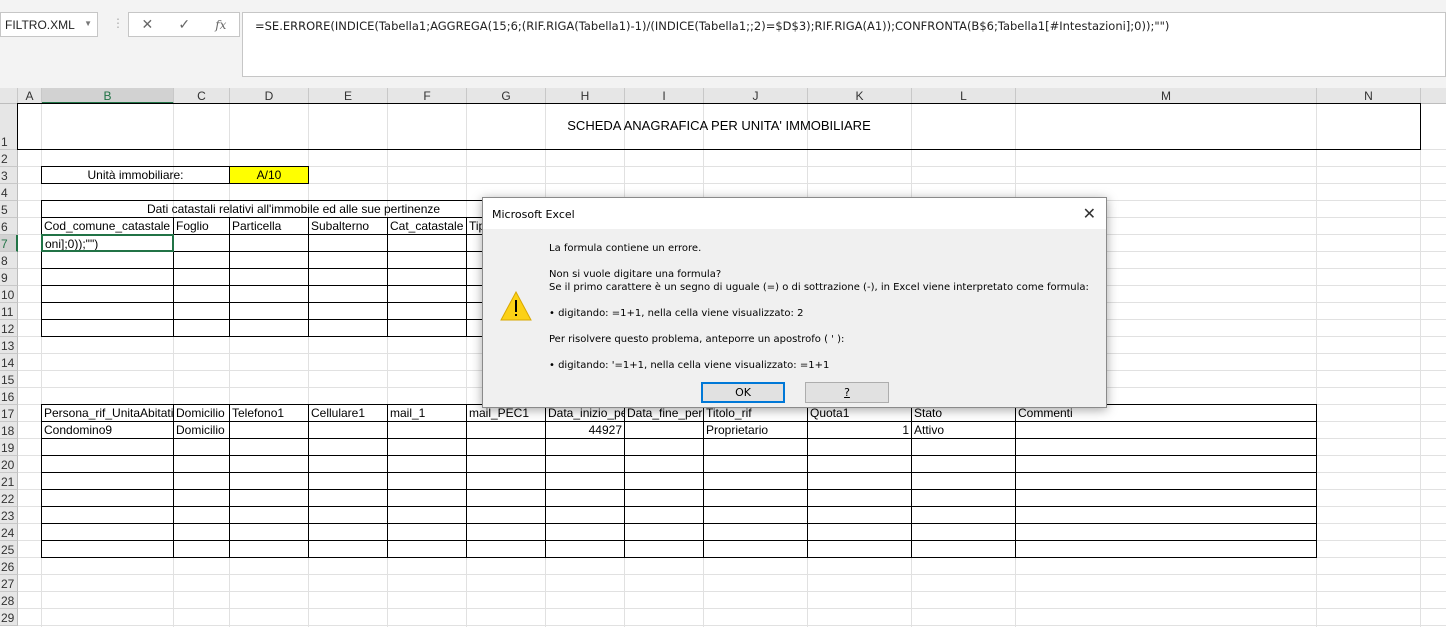  Describe the element at coordinates (9, 481) in the screenshot. I see `row-header-21: 21` at that location.